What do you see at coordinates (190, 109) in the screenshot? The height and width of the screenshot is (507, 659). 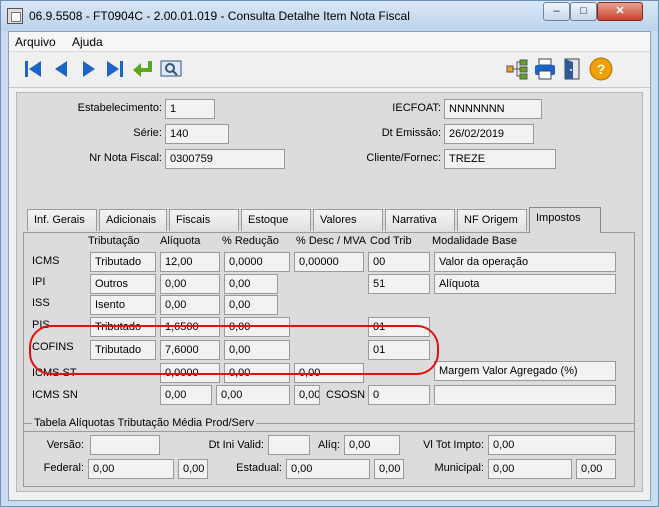 I see `estabelecimento-field: 1` at bounding box center [190, 109].